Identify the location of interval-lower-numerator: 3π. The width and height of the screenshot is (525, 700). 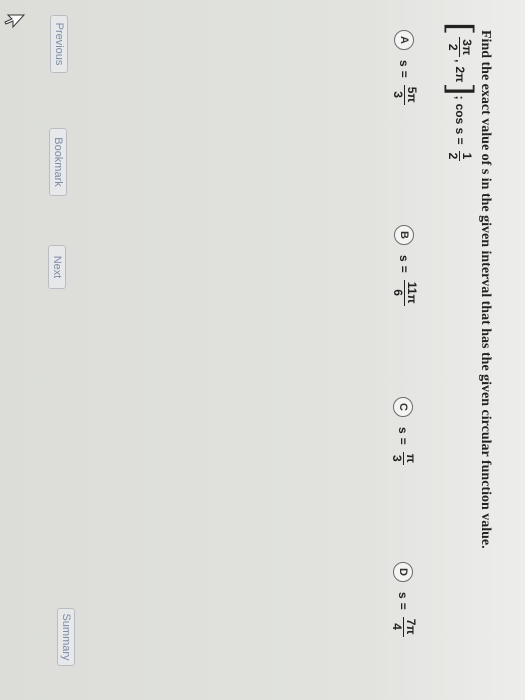
(467, 47).